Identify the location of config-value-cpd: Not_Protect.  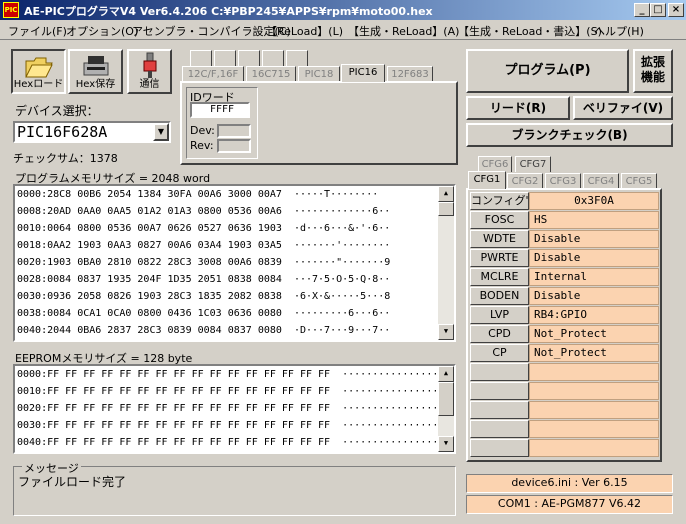
(594, 334).